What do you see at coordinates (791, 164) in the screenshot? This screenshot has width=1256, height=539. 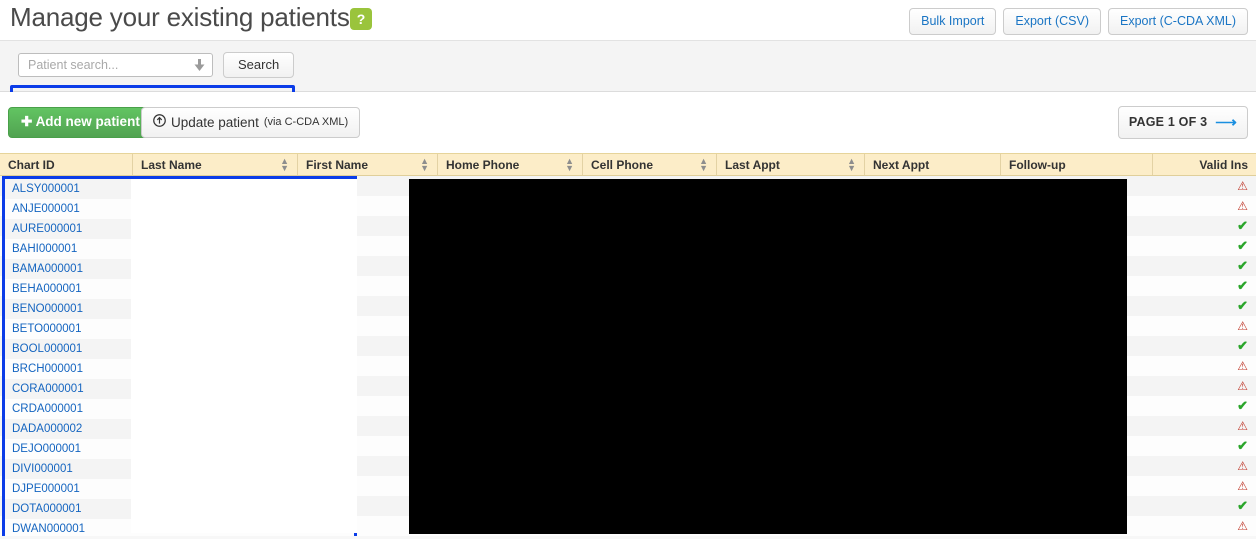 I see `column-header-last-appt: Last Appt ▲ ▼` at bounding box center [791, 164].